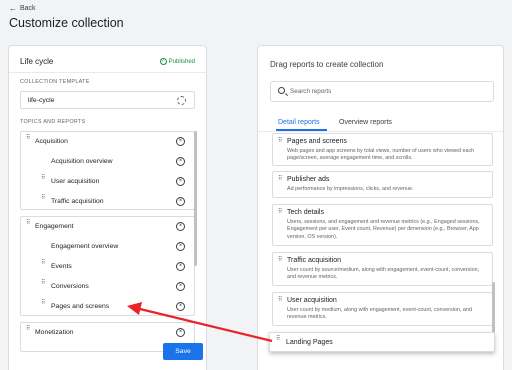 The height and width of the screenshot is (370, 512). I want to click on topics-label: TOPICS AND REPORTS, so click(53, 122).